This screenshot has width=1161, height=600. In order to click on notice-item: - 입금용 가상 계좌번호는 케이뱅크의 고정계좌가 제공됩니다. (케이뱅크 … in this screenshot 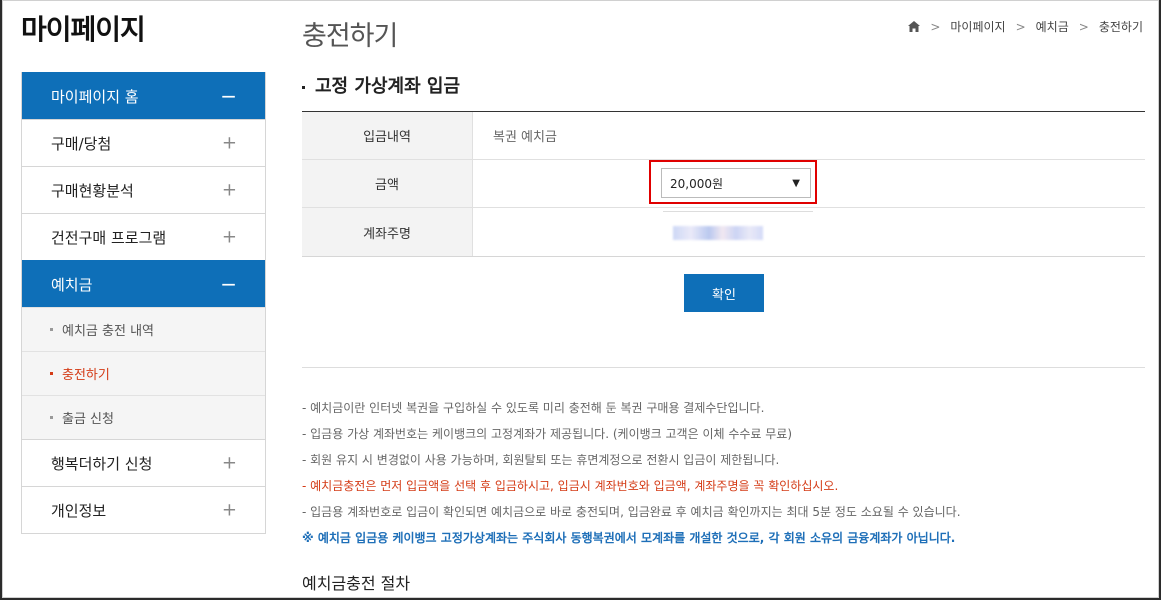, I will do `click(547, 434)`.